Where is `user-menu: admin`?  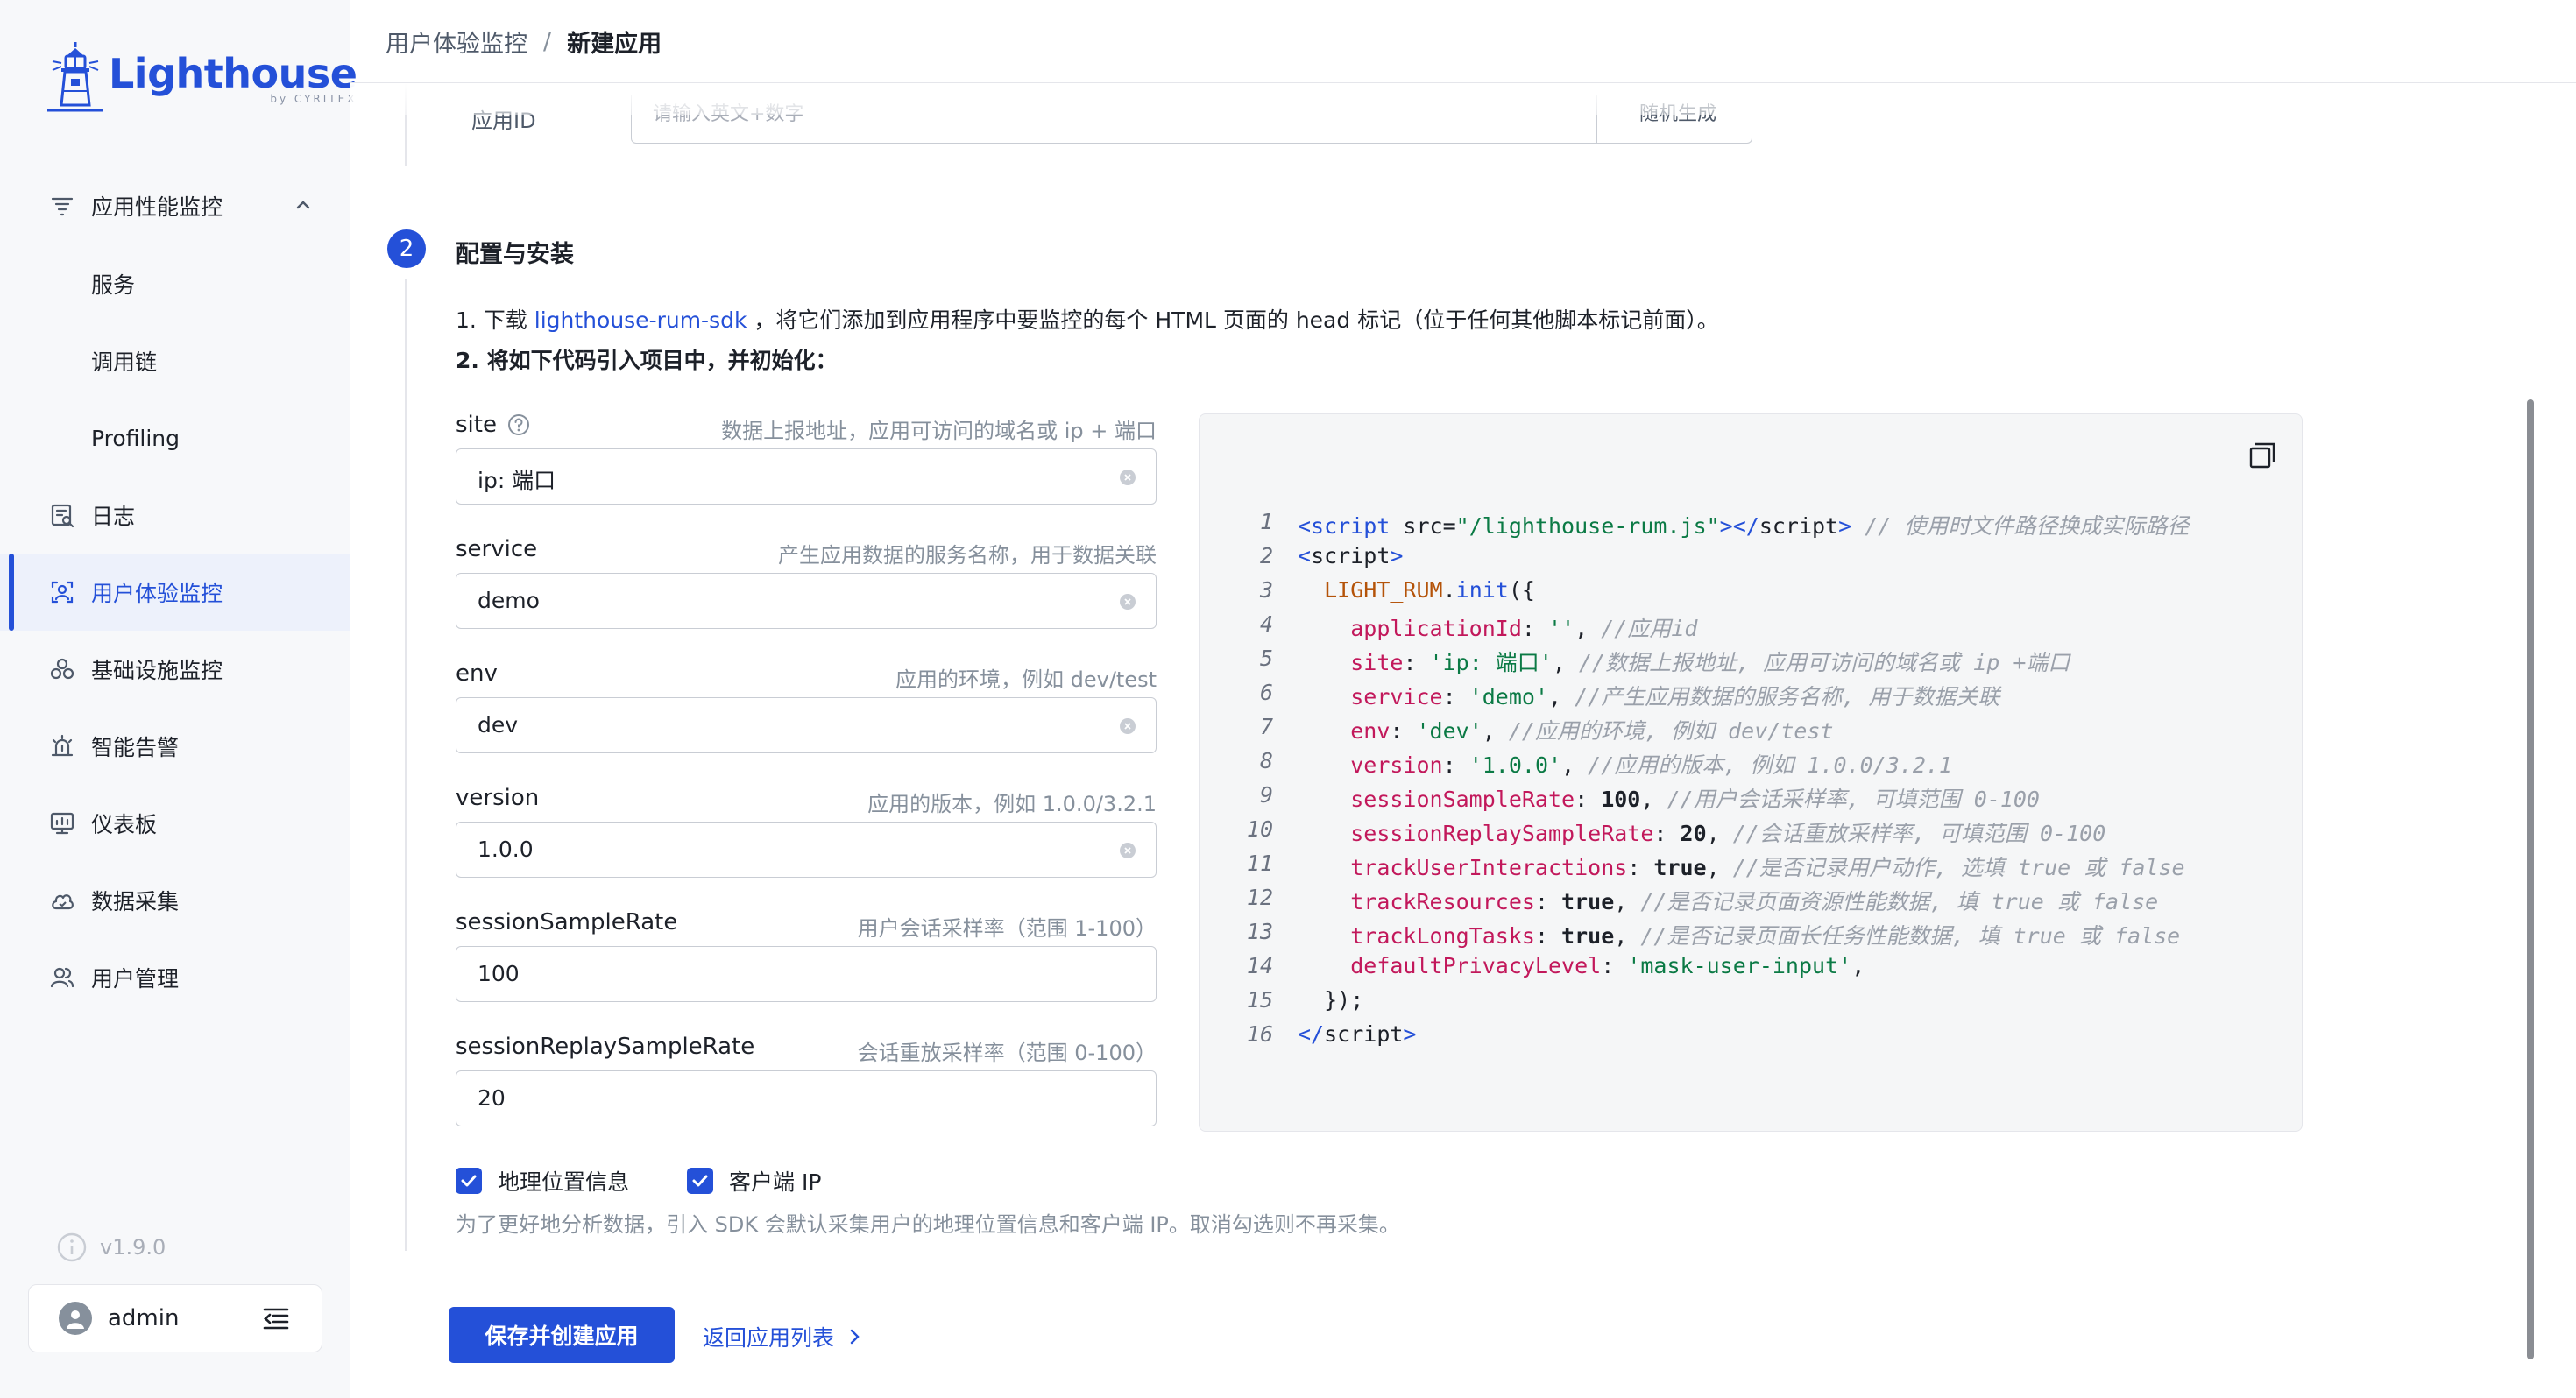 user-menu: admin is located at coordinates (175, 1318).